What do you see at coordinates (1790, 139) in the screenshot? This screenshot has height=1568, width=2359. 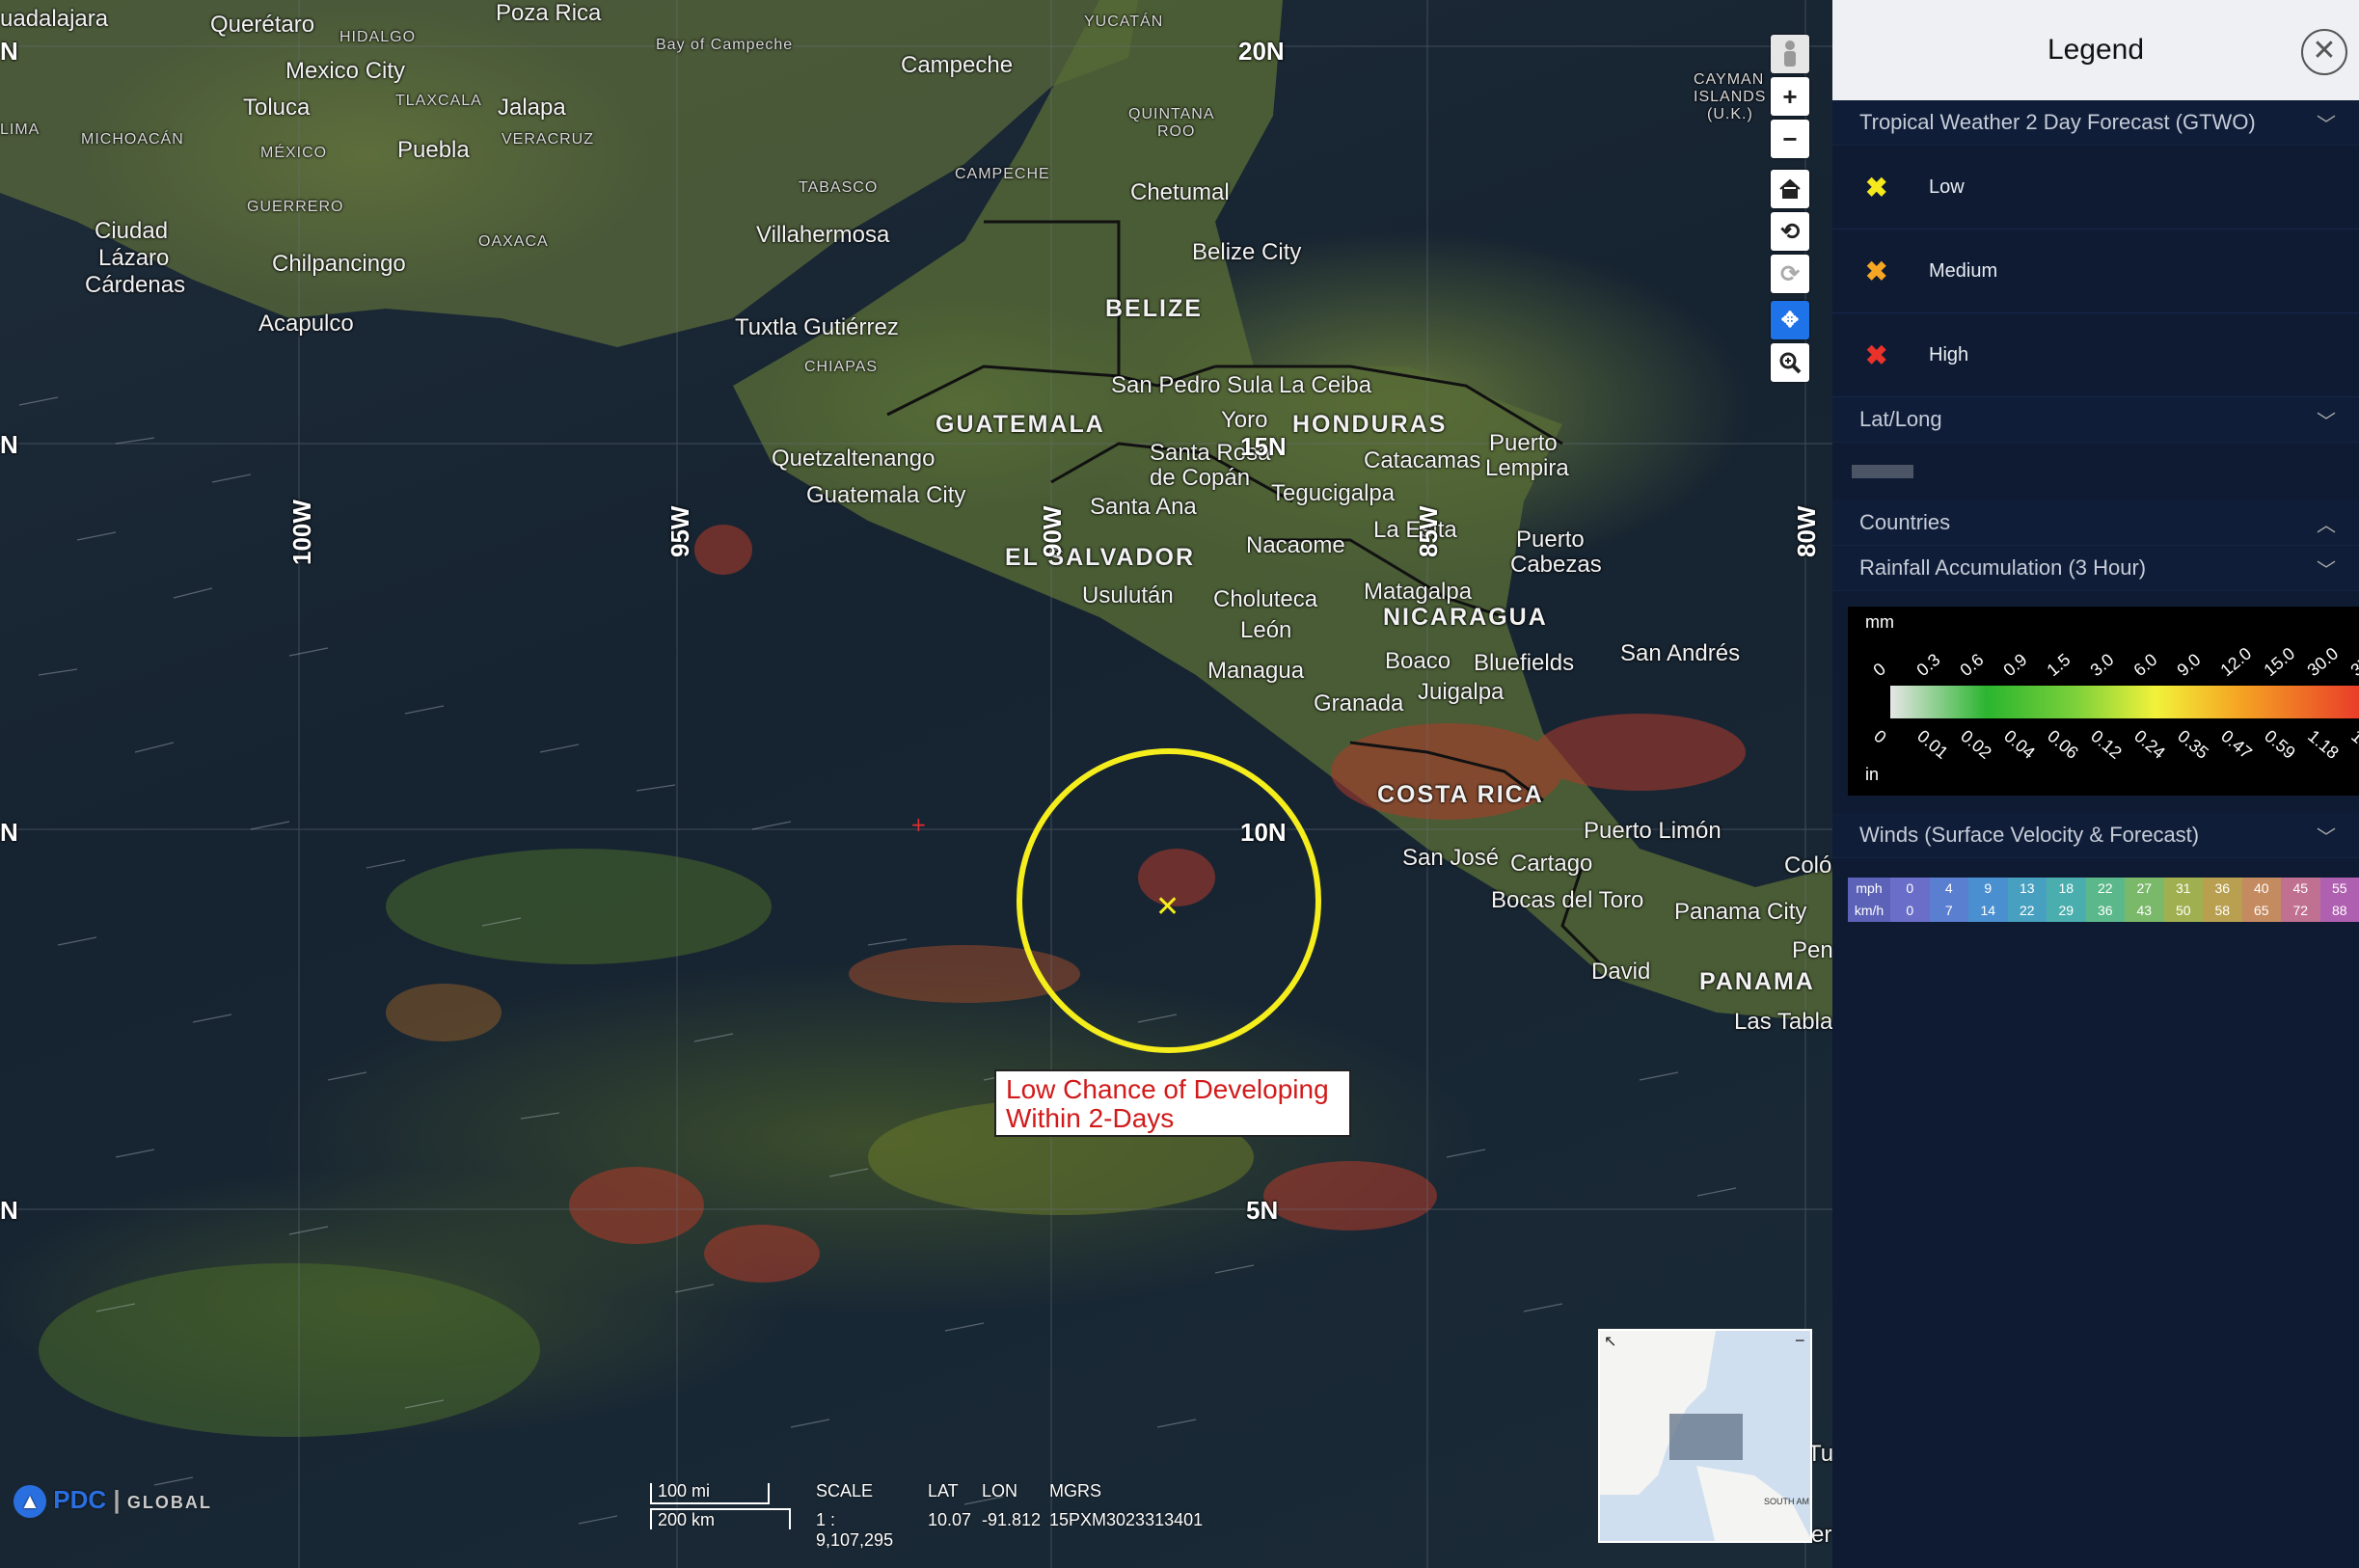 I see `zoom-out-icon: −` at bounding box center [1790, 139].